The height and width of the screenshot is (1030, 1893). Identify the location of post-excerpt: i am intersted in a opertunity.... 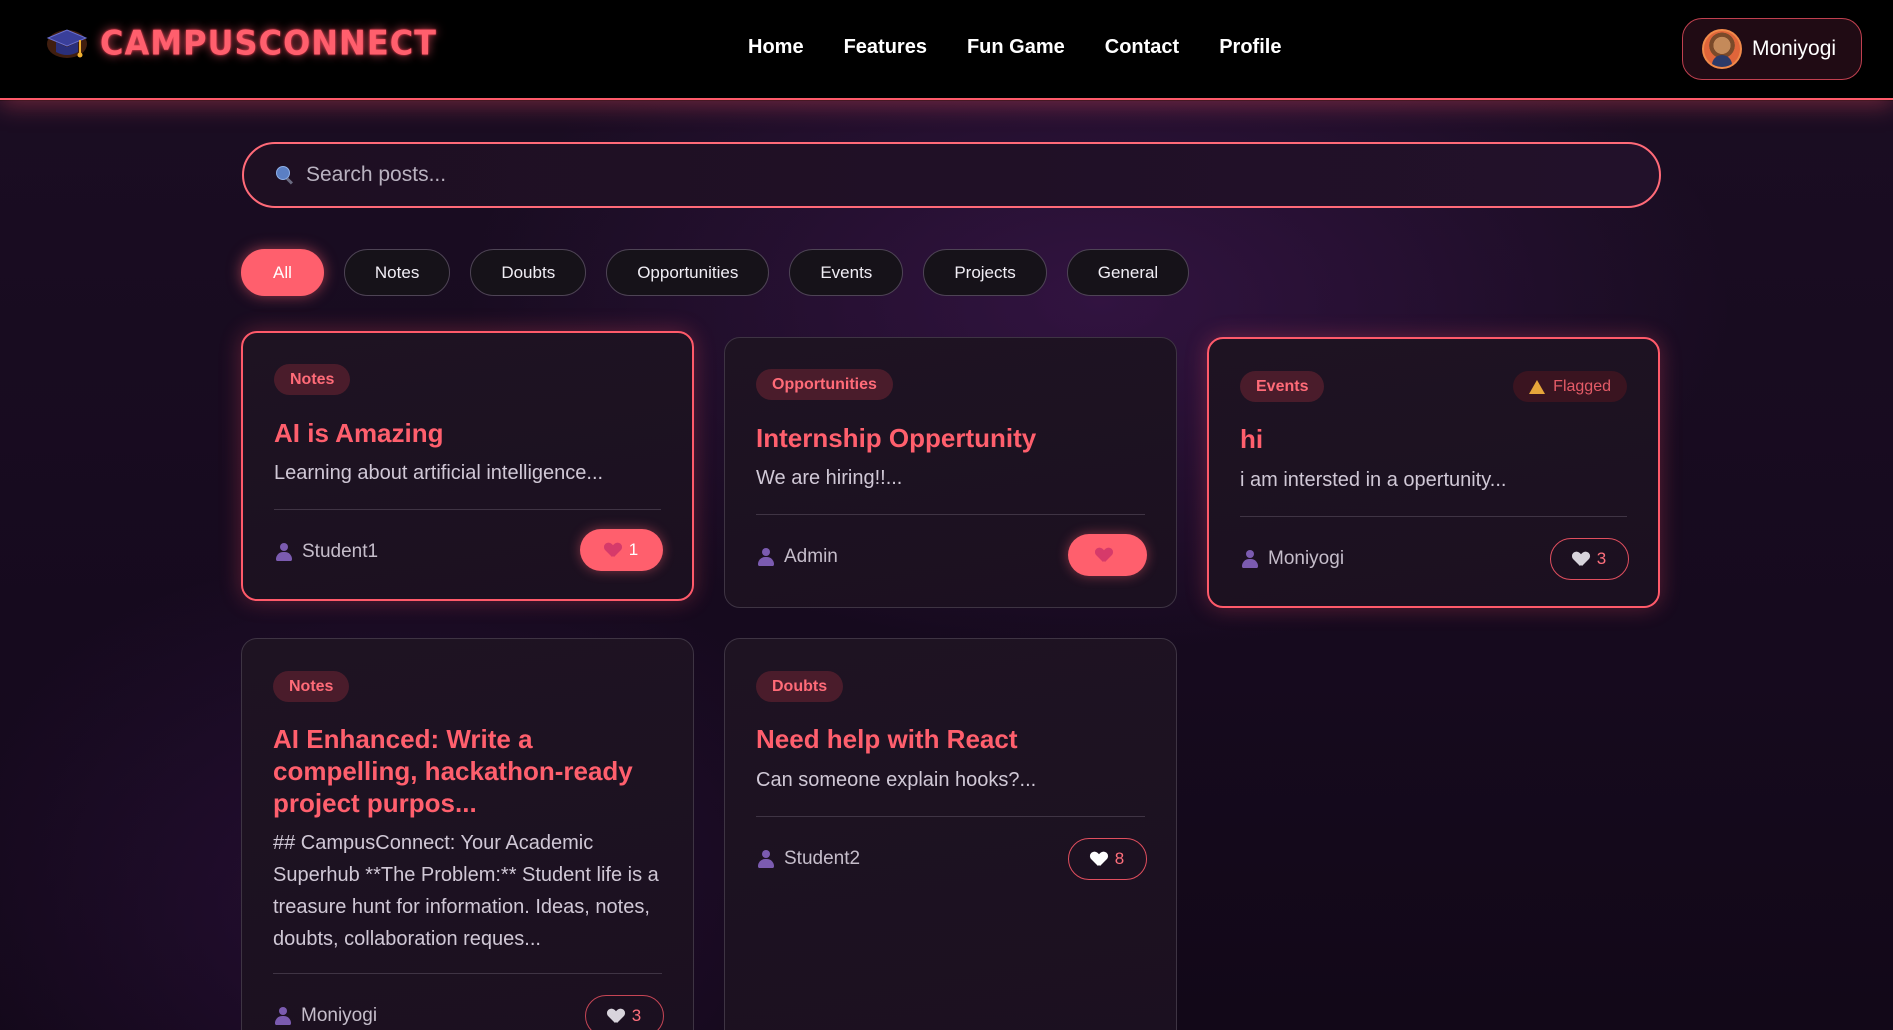
(1373, 480).